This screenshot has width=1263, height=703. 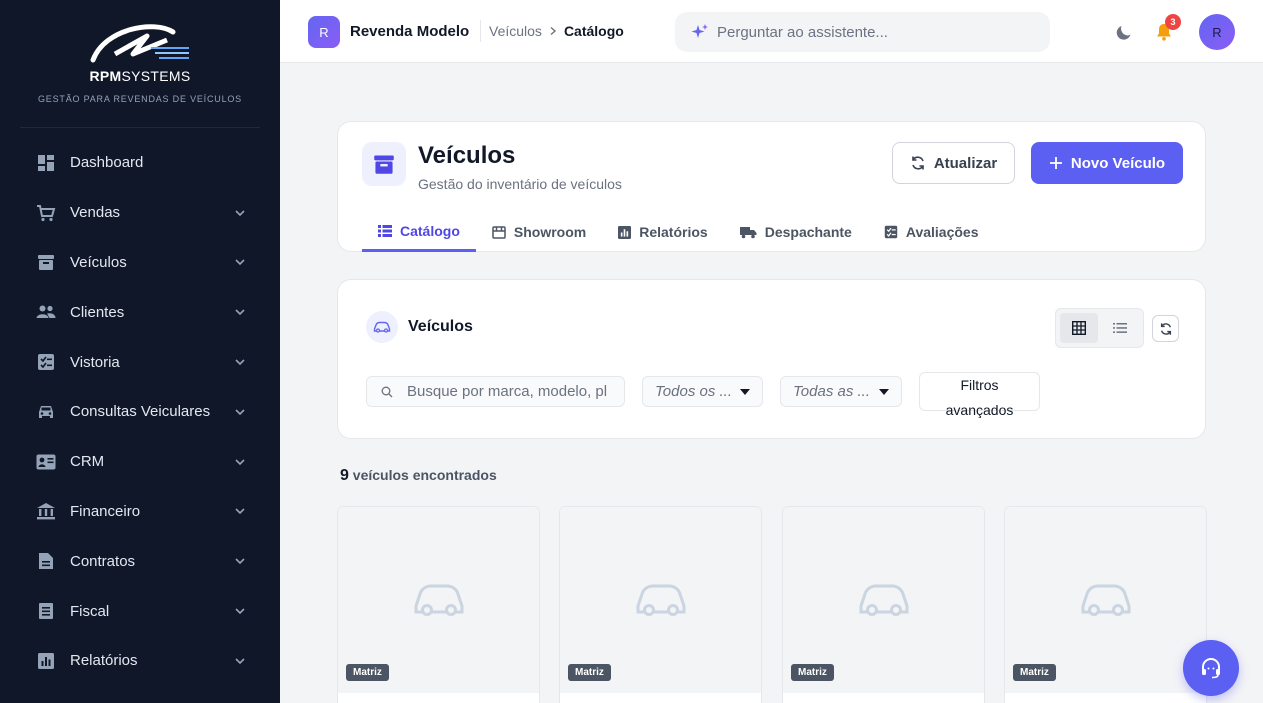 I want to click on sidebar-item-veiculos: Veículos, so click(x=140, y=263).